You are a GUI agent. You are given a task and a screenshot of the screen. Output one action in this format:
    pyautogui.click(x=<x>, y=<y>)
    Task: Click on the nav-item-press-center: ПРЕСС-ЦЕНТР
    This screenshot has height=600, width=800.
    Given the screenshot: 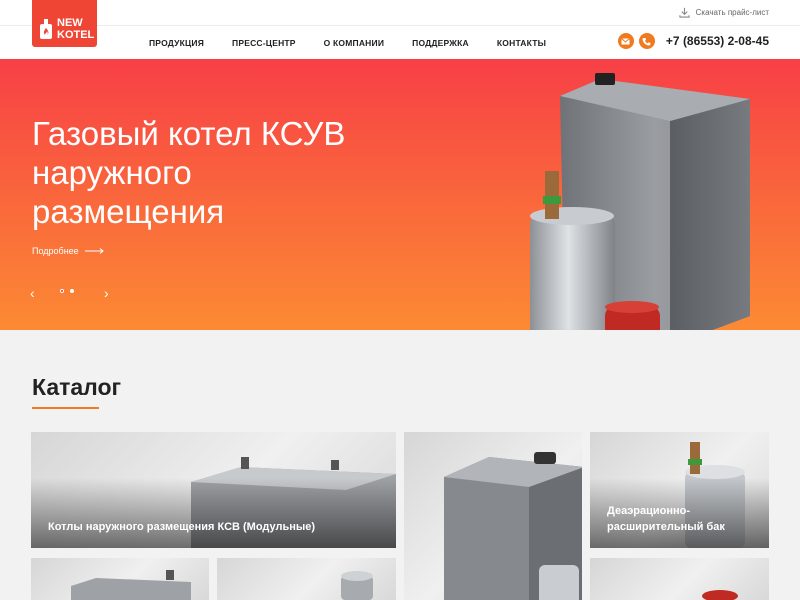 What is the action you would take?
    pyautogui.click(x=264, y=43)
    